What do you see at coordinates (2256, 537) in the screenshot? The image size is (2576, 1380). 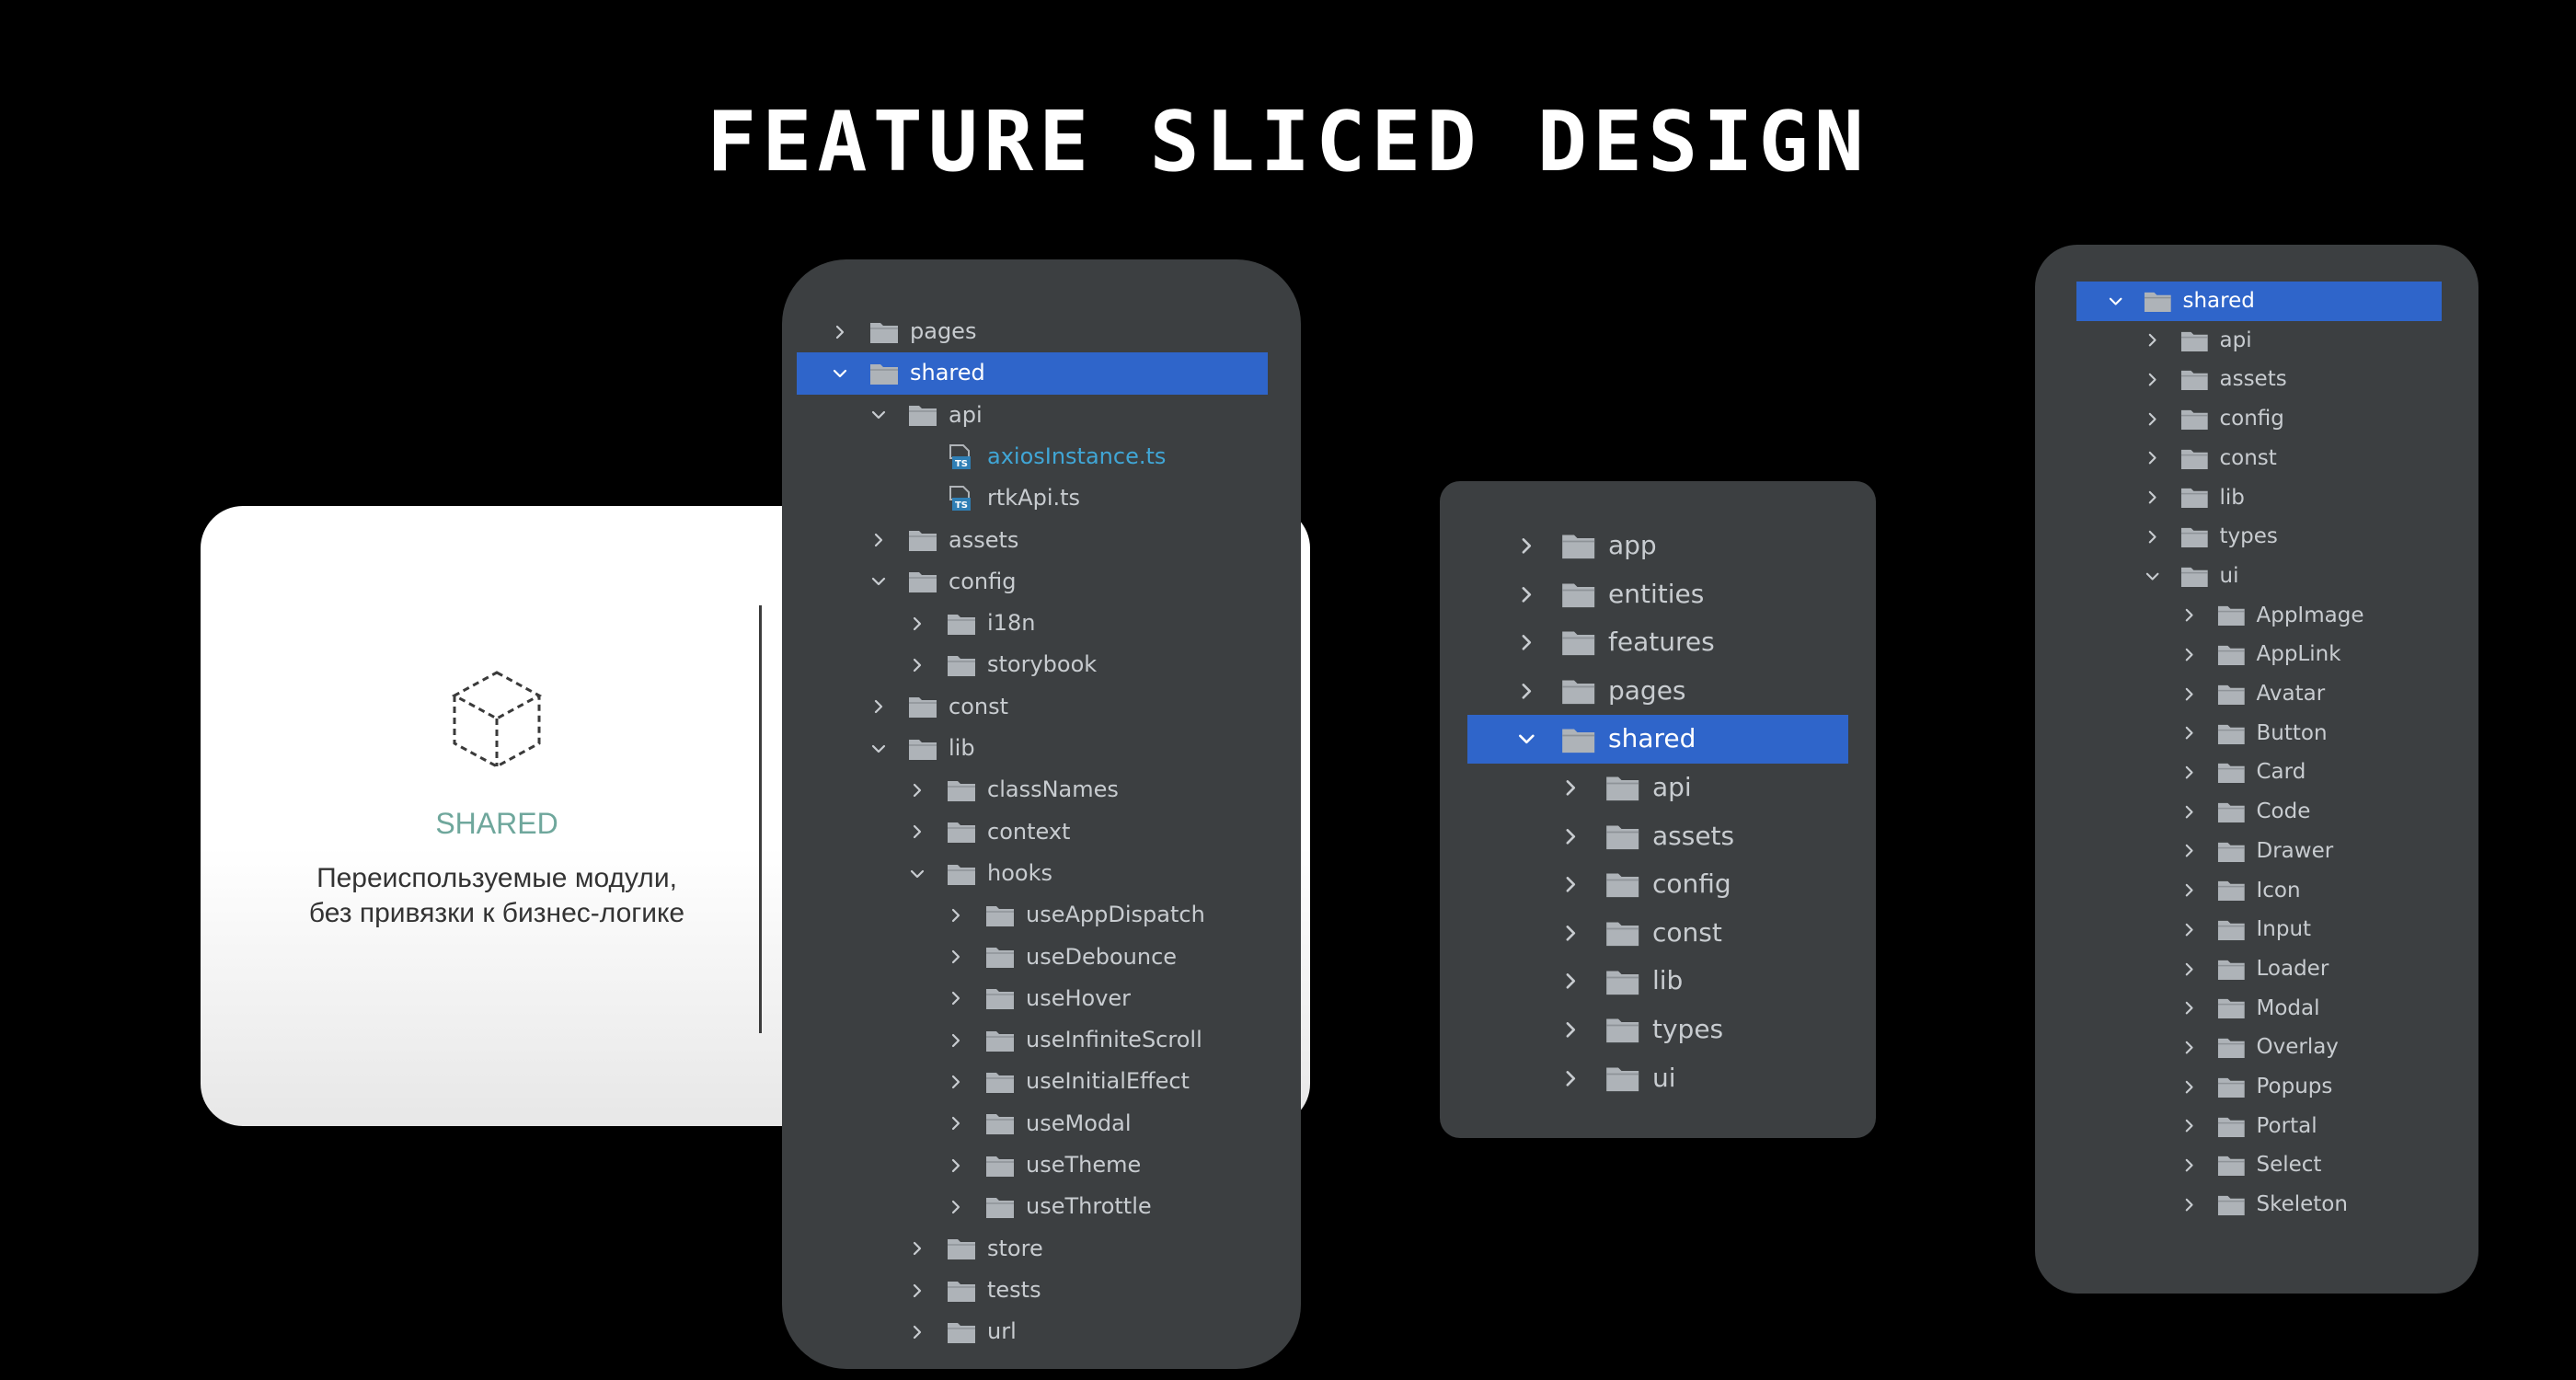 I see `tree-folder-item: types` at bounding box center [2256, 537].